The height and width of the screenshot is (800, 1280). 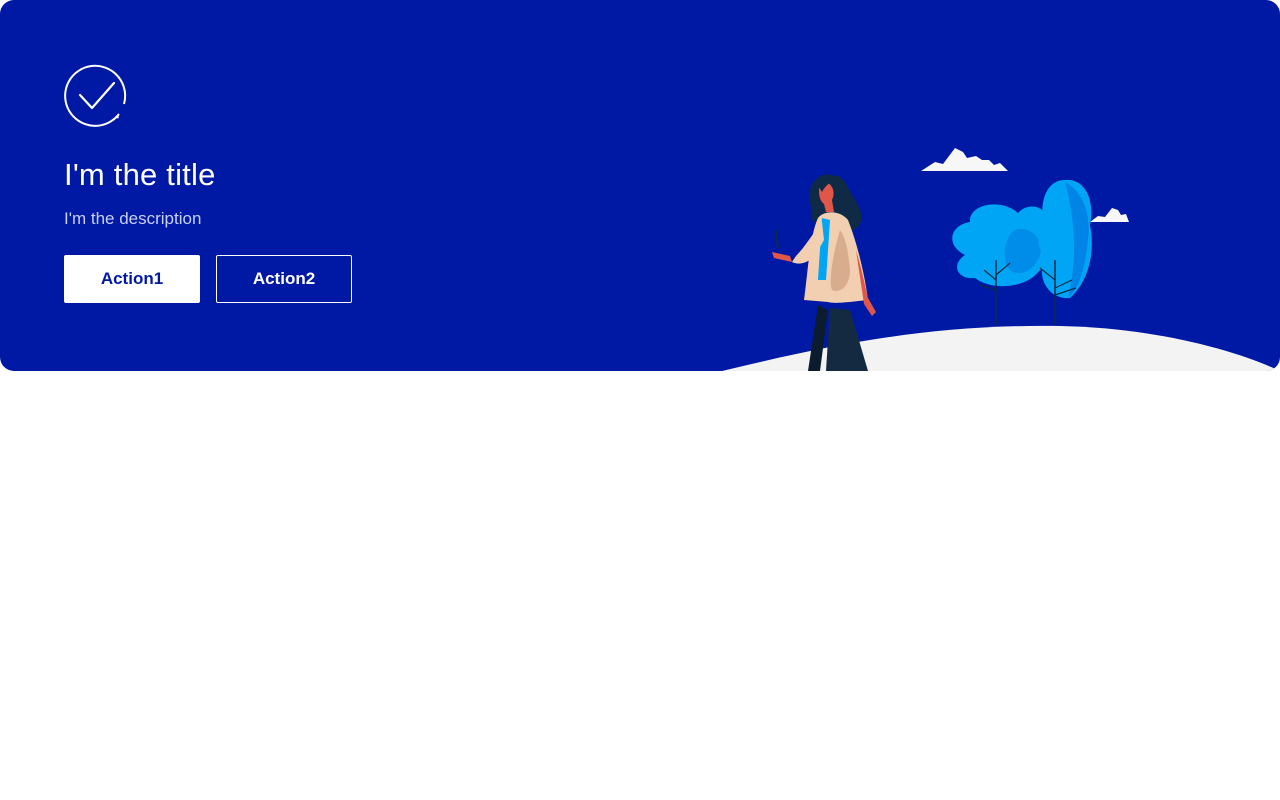 I want to click on woman-figure, so click(x=824, y=272).